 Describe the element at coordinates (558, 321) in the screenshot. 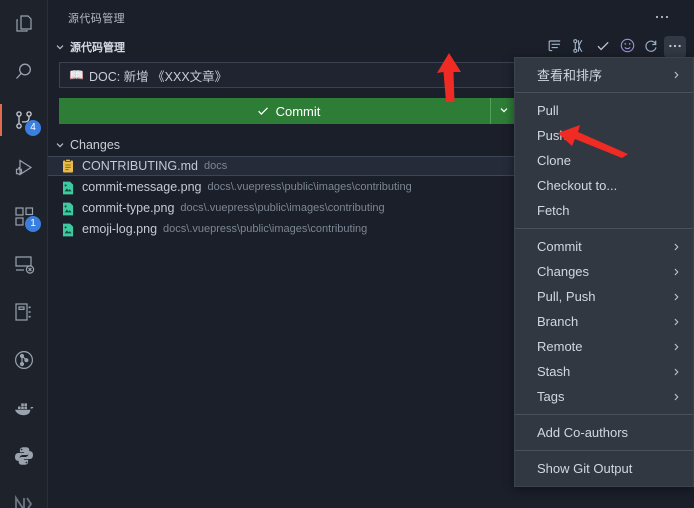

I see `menu-item-label: Branch` at that location.